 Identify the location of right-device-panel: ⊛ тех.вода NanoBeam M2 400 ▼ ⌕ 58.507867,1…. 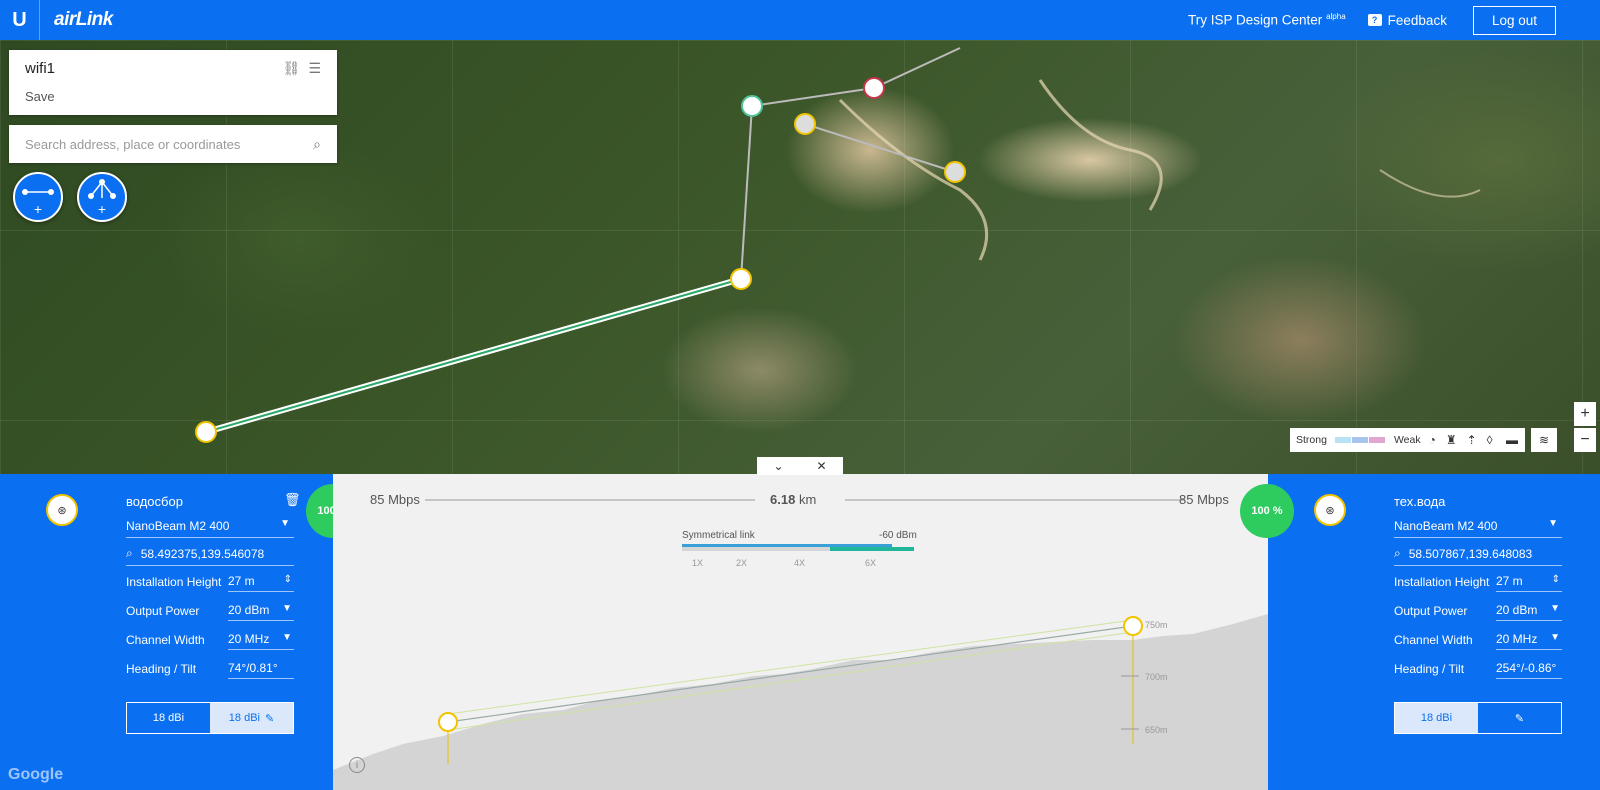
(1434, 632).